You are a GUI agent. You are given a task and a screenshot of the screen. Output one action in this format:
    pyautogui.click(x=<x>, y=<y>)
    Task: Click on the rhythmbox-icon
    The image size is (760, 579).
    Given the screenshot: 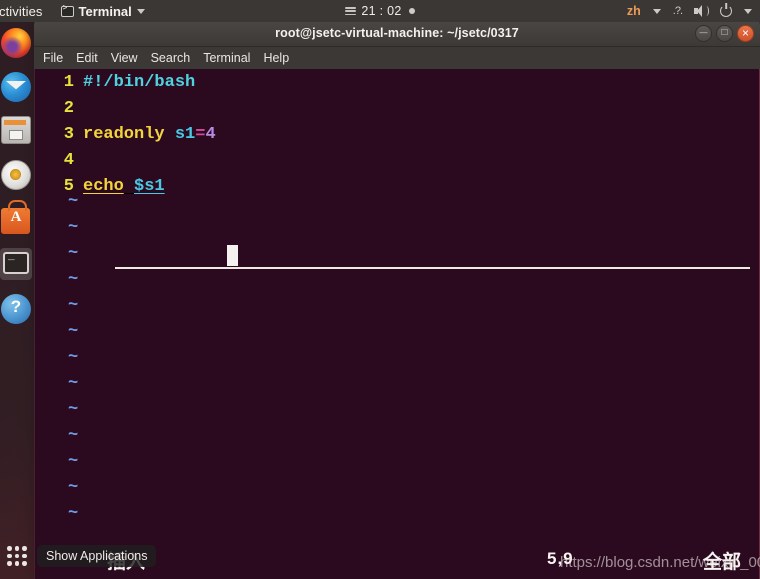 What is the action you would take?
    pyautogui.click(x=16, y=175)
    